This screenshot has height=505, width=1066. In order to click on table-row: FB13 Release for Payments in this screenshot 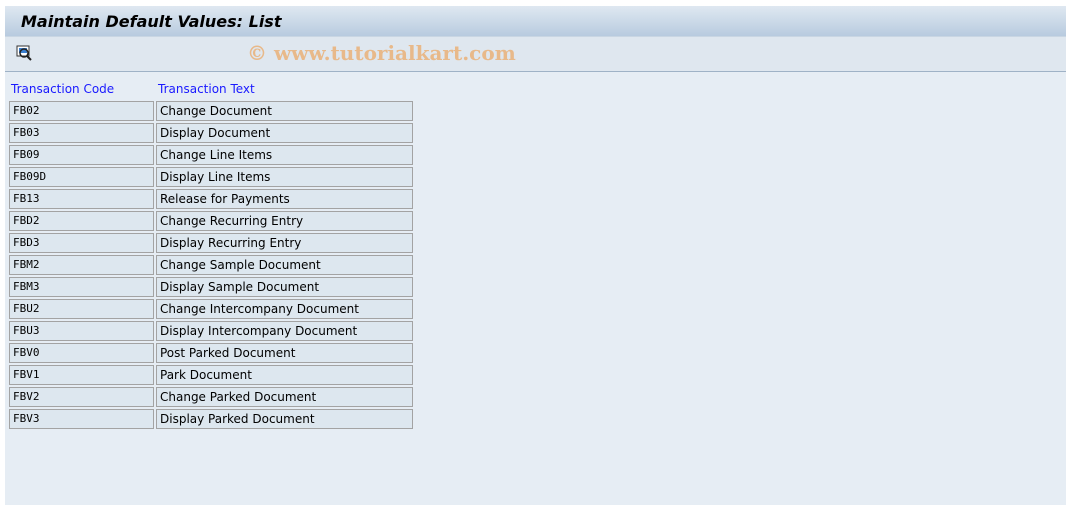, I will do `click(211, 199)`.